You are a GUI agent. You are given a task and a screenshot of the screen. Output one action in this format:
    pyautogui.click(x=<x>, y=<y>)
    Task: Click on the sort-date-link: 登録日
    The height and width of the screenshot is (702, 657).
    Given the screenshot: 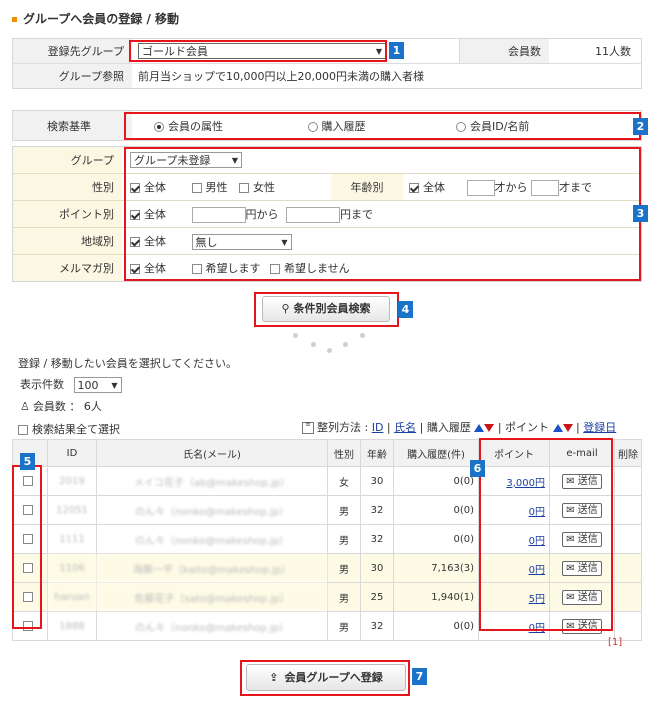 What is the action you would take?
    pyautogui.click(x=599, y=427)
    